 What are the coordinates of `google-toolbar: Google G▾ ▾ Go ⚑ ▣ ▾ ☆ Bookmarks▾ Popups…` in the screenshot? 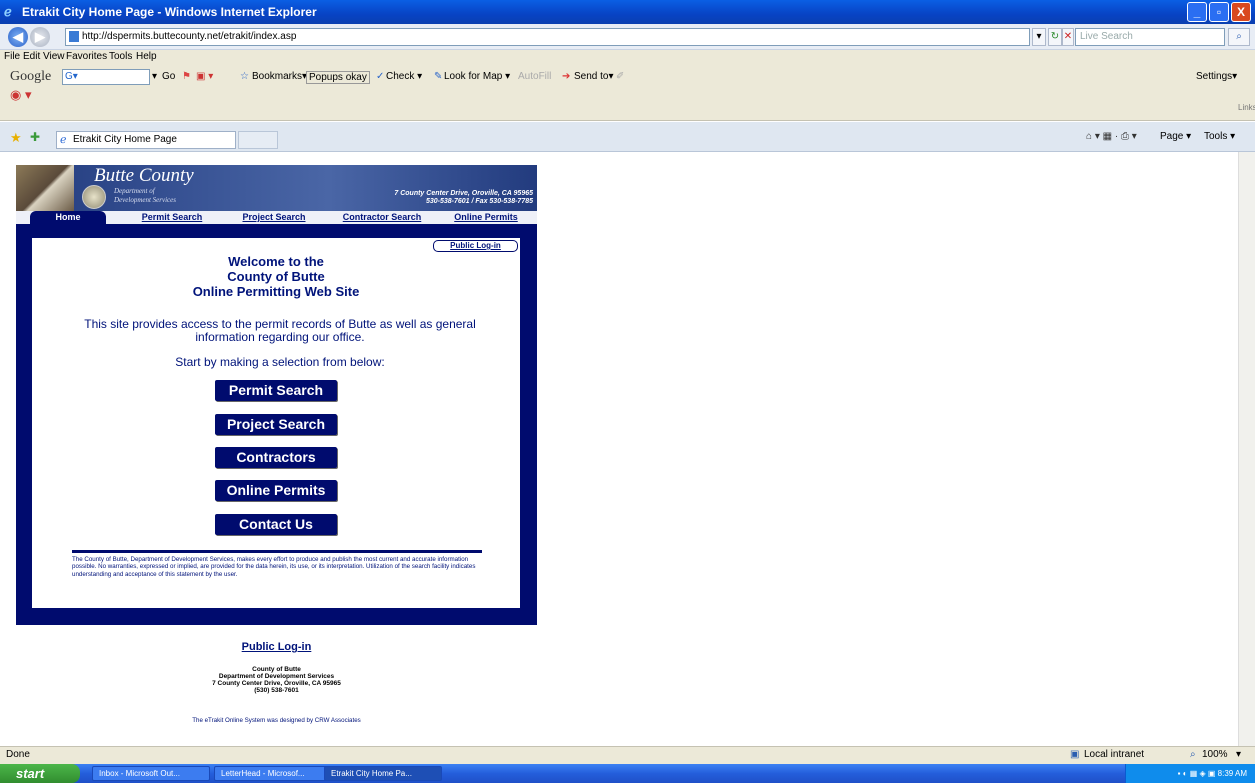 It's located at (627, 93).